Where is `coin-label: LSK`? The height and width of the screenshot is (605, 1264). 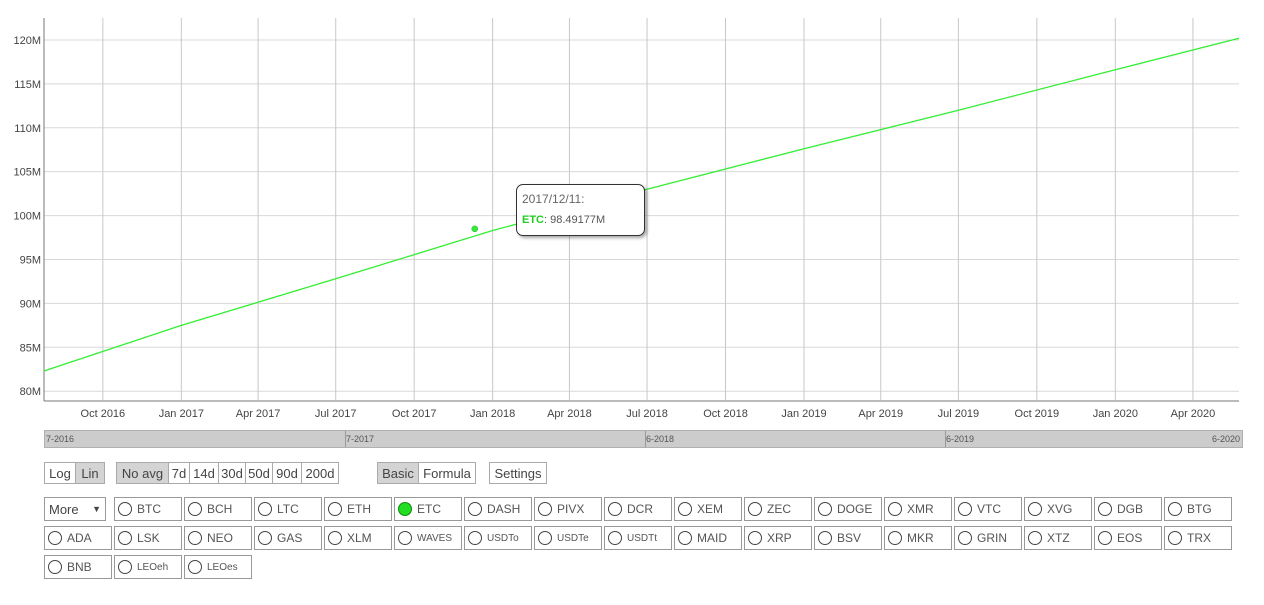
coin-label: LSK is located at coordinates (148, 538).